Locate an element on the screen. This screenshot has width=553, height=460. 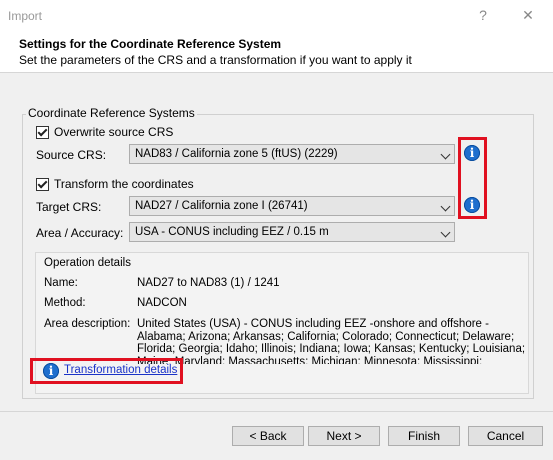
source-crs-select: NAD83 / California zone 5 (ftUS) (2229) is located at coordinates (292, 154).